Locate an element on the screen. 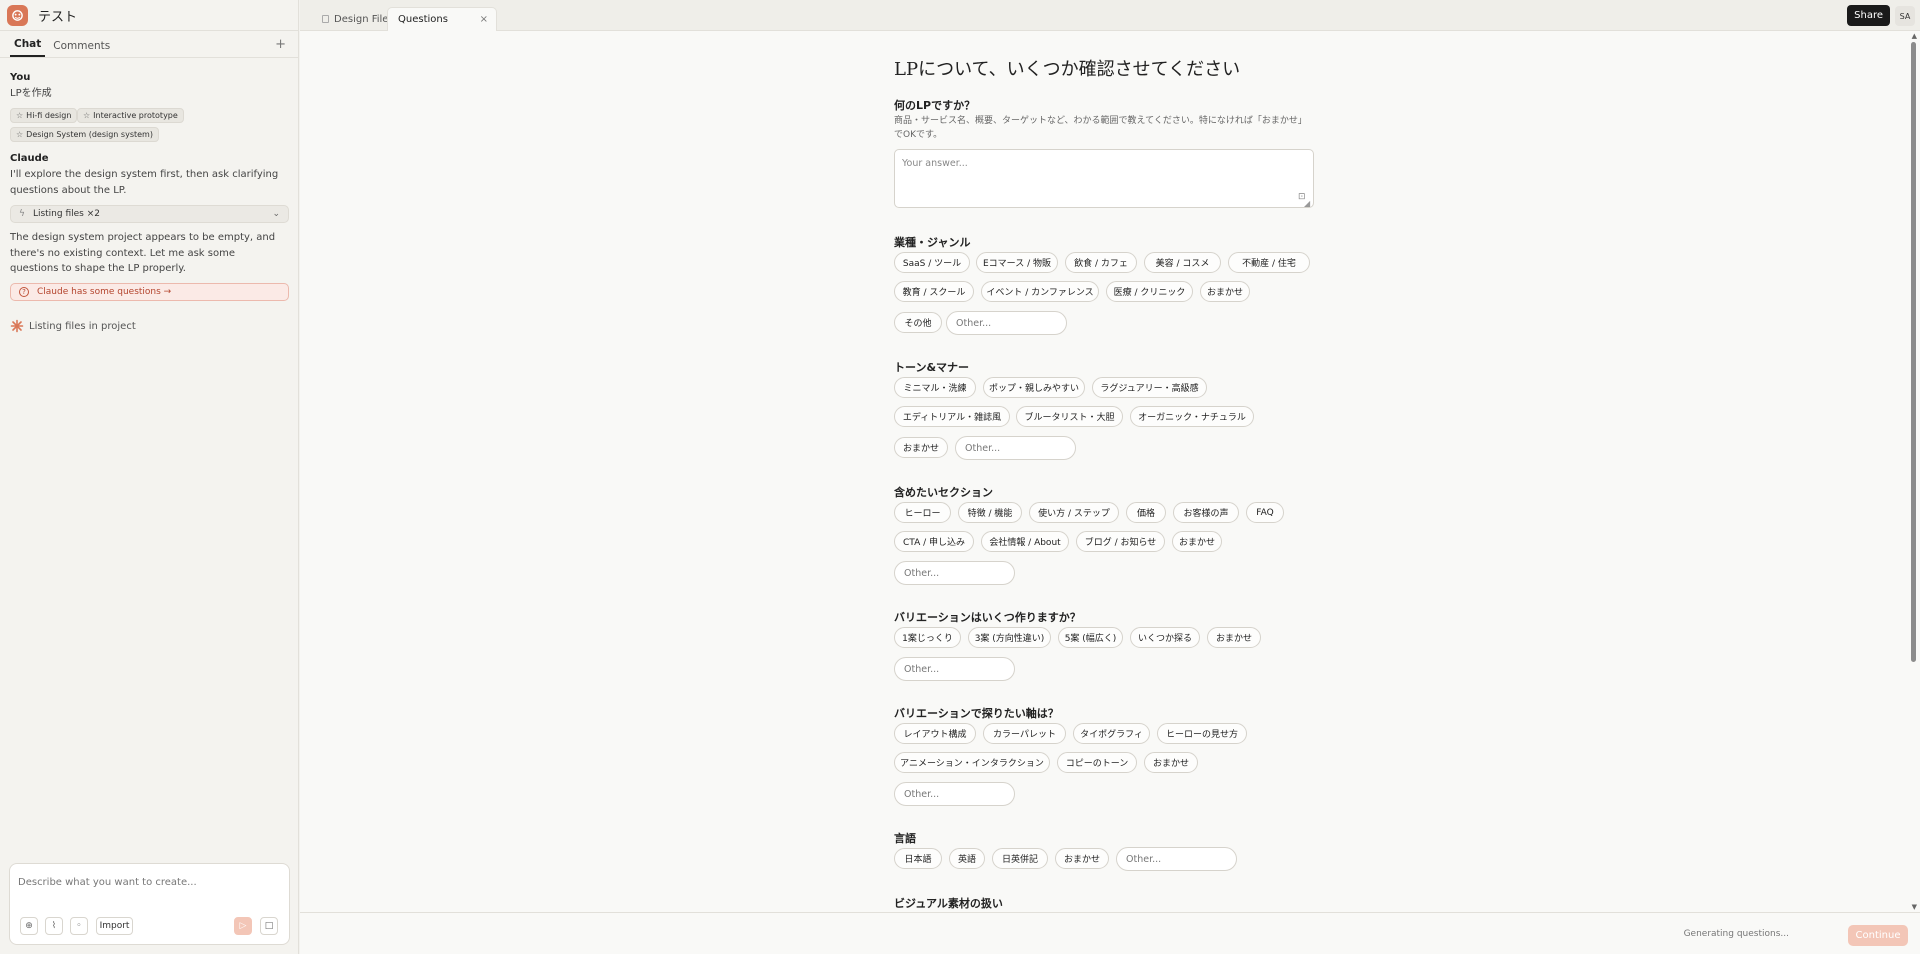 The width and height of the screenshot is (1920, 954). chevron-down-icon: ⌄ is located at coordinates (276, 214).